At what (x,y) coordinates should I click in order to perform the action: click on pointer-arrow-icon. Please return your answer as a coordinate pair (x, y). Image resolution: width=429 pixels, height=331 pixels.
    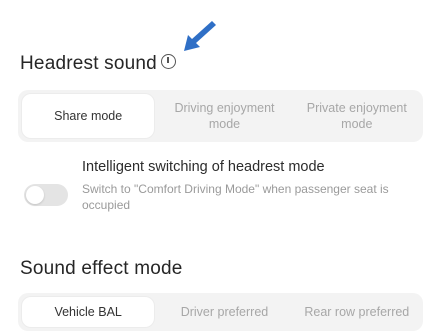
    Looking at the image, I should click on (200, 36).